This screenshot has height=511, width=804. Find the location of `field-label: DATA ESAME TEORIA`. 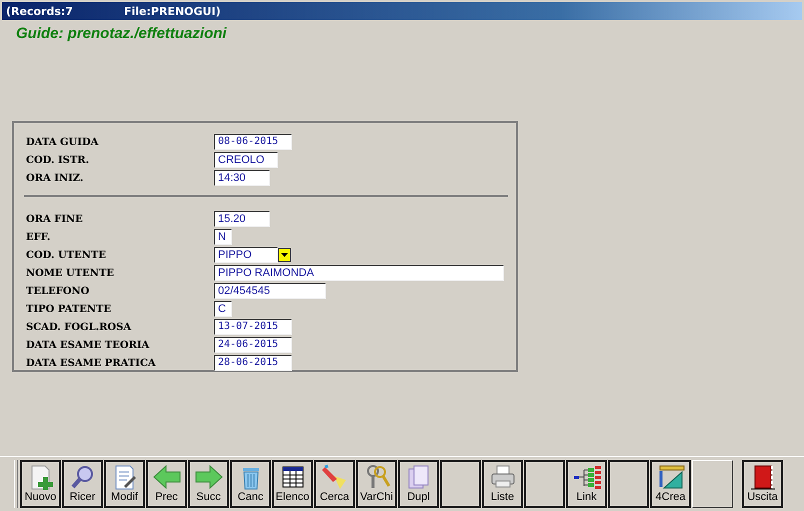

field-label: DATA ESAME TEORIA is located at coordinates (88, 345).